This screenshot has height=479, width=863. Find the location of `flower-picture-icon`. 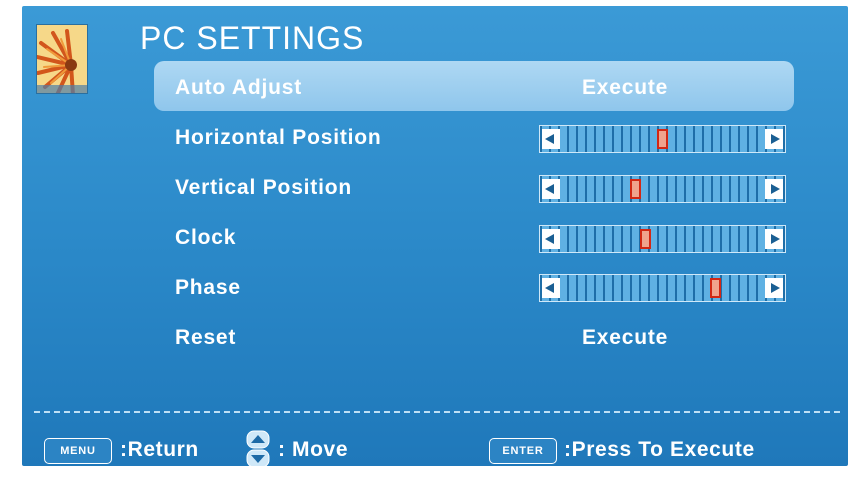

flower-picture-icon is located at coordinates (62, 59).